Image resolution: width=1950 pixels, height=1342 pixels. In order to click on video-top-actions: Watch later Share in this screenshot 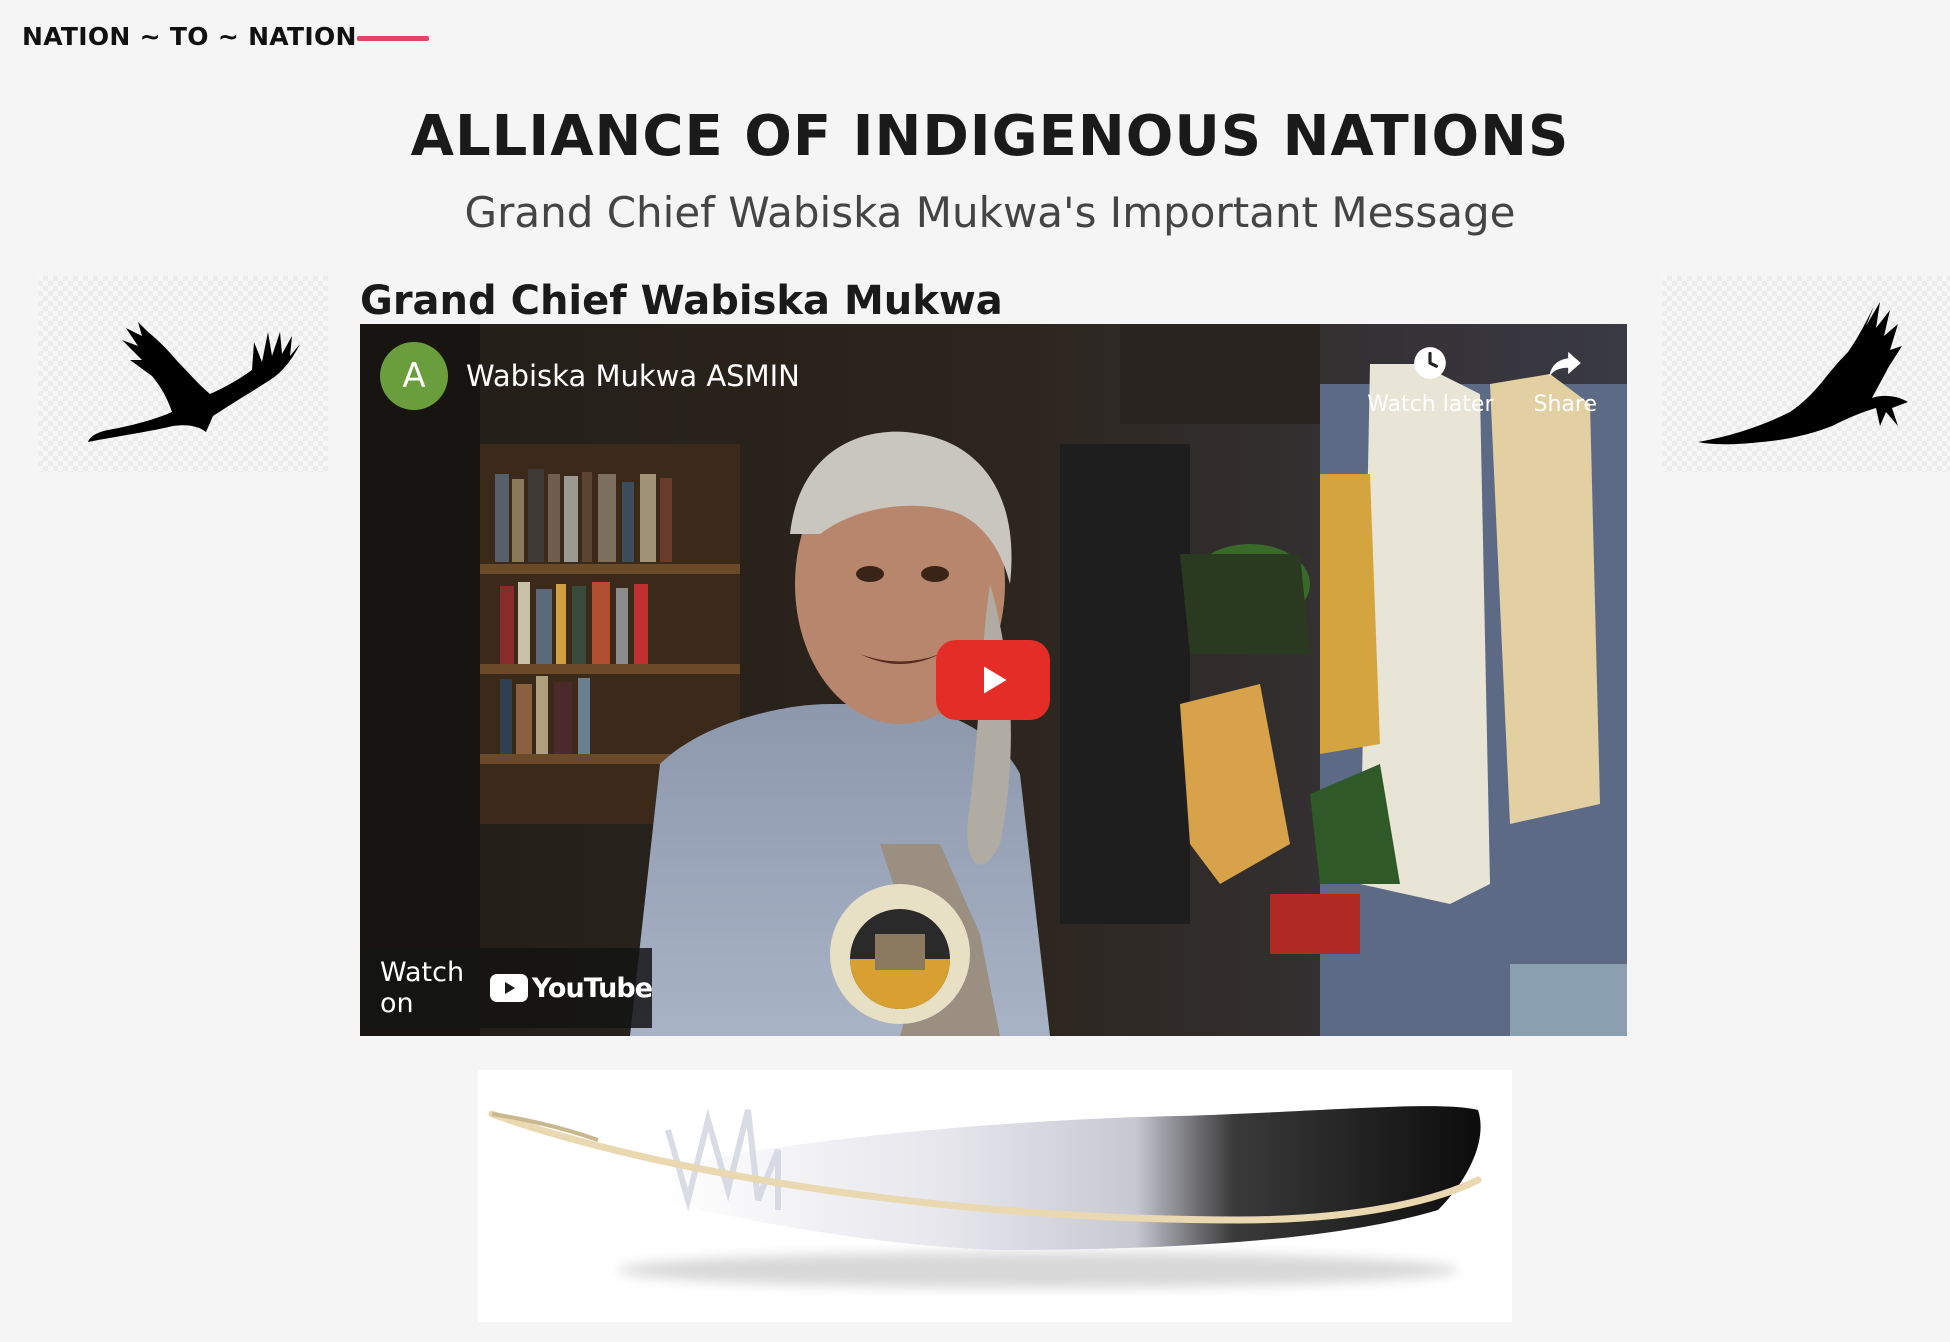, I will do `click(1482, 380)`.